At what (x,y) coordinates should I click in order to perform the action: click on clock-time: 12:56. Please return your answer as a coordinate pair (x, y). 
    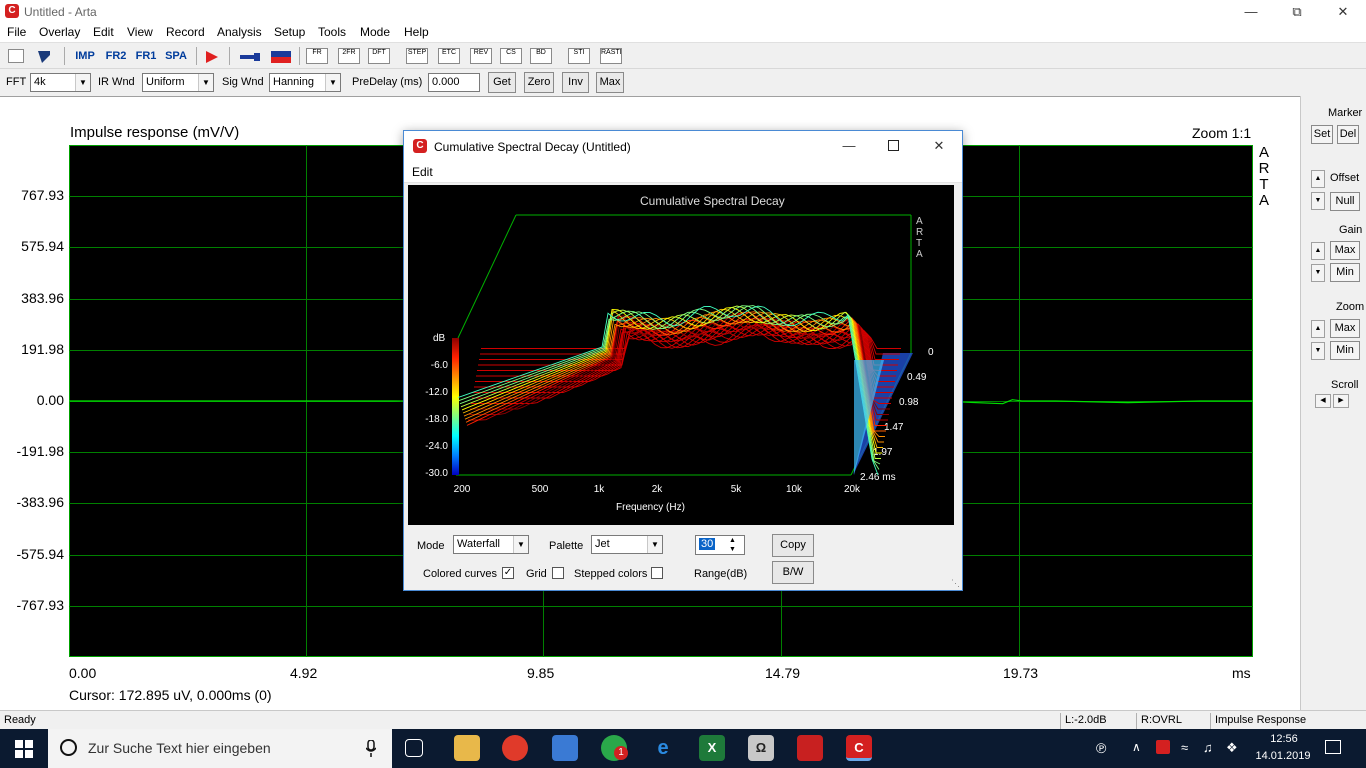
    Looking at the image, I should click on (1284, 739).